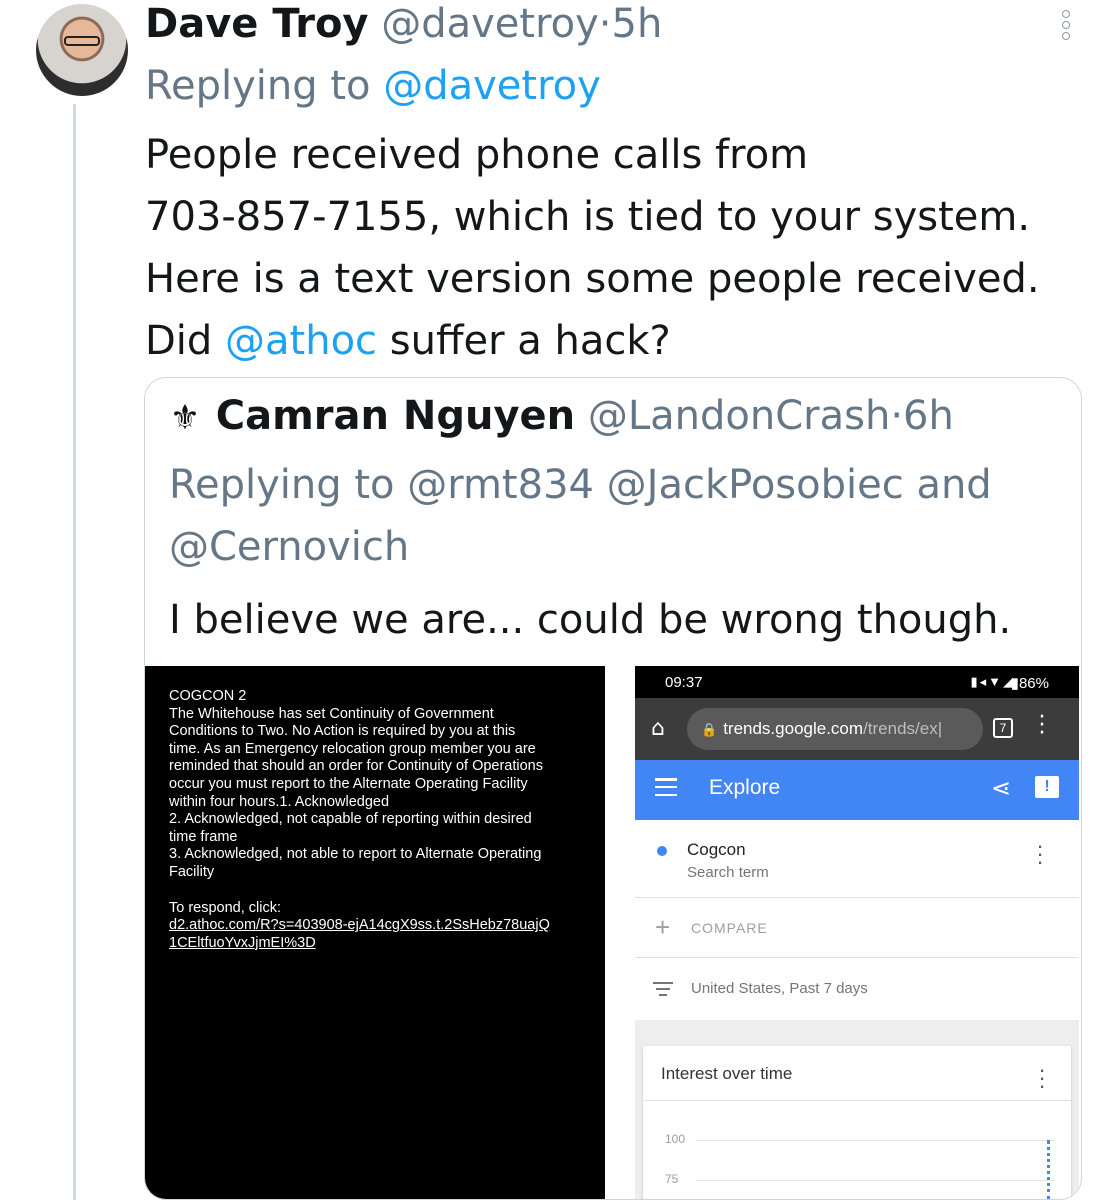 Image resolution: width=1103 pixels, height=1200 pixels. Describe the element at coordinates (637, 24) in the screenshot. I see `tweet-time: 5h` at that location.